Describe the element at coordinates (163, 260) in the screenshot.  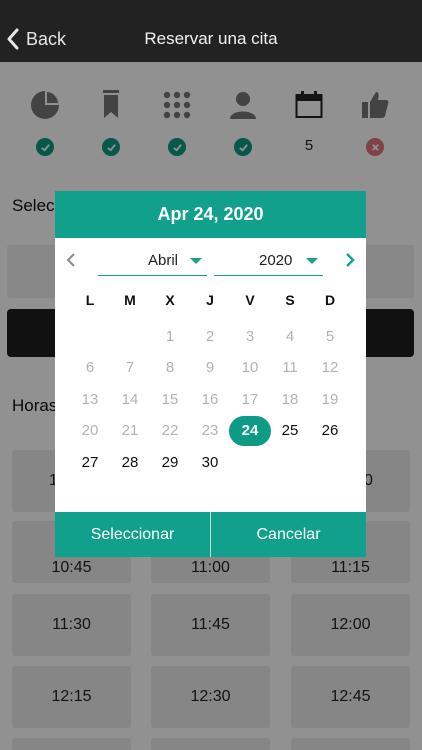
I see `month-value: Abril` at that location.